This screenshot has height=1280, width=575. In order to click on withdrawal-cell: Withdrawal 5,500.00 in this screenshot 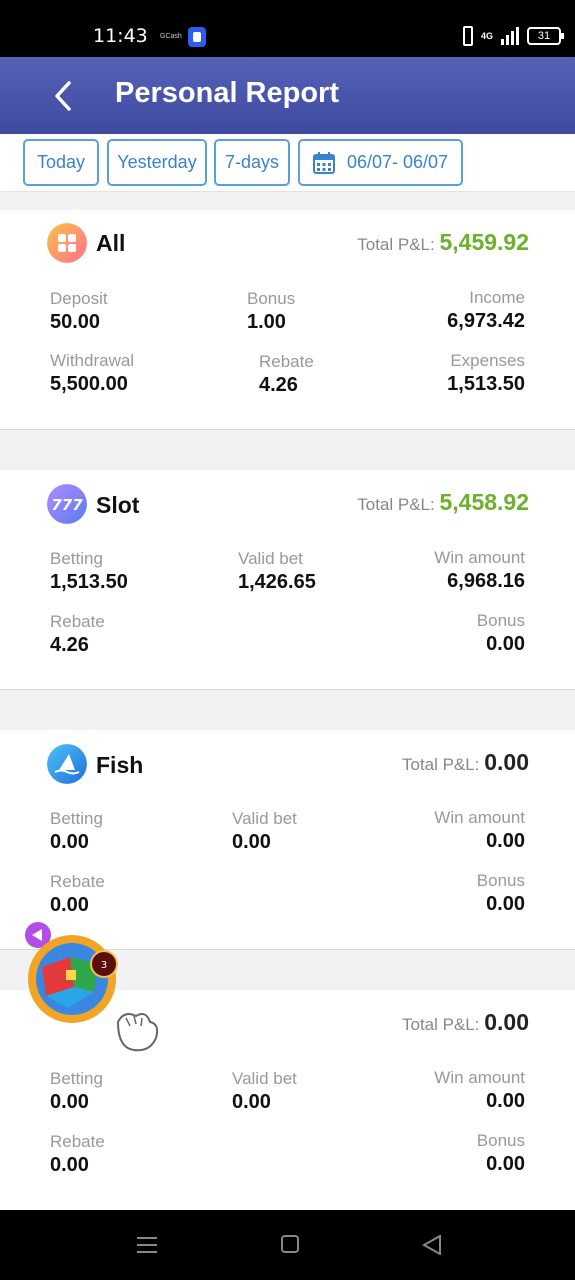, I will do `click(92, 373)`.